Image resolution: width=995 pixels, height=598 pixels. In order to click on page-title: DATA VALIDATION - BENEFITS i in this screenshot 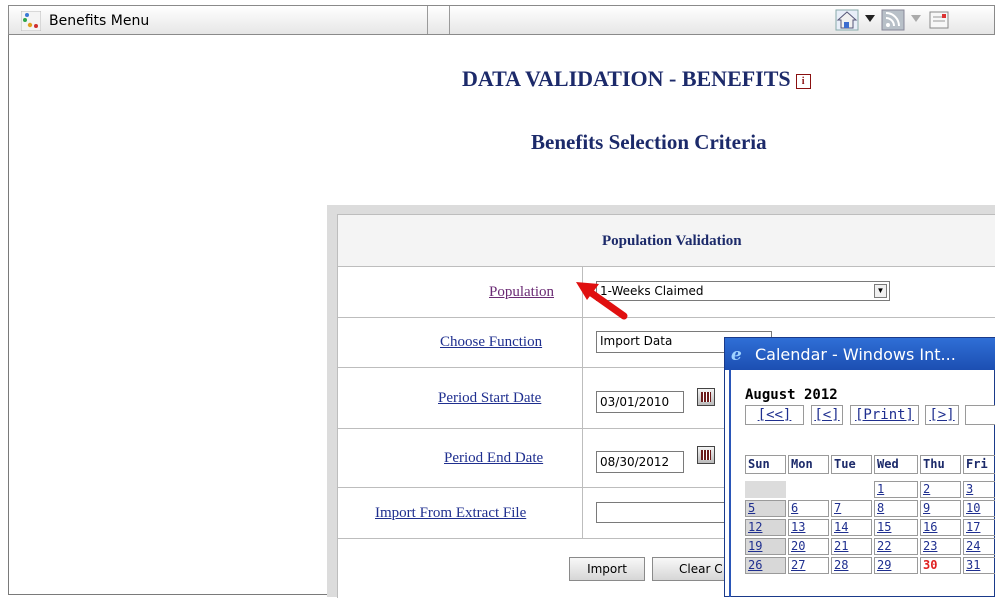, I will do `click(636, 79)`.